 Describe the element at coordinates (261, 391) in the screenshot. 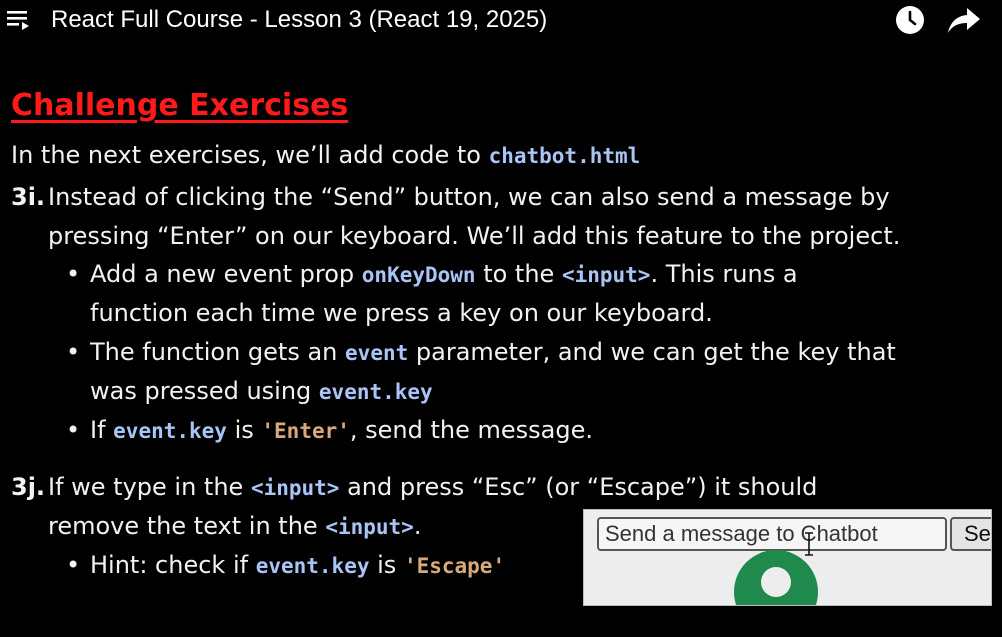

I see `bullet-2-line-2: was pressed using event.key` at that location.